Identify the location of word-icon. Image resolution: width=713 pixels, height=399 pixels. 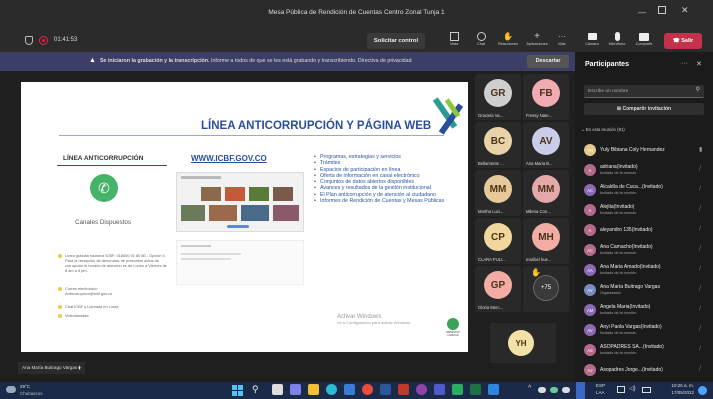
(385, 389).